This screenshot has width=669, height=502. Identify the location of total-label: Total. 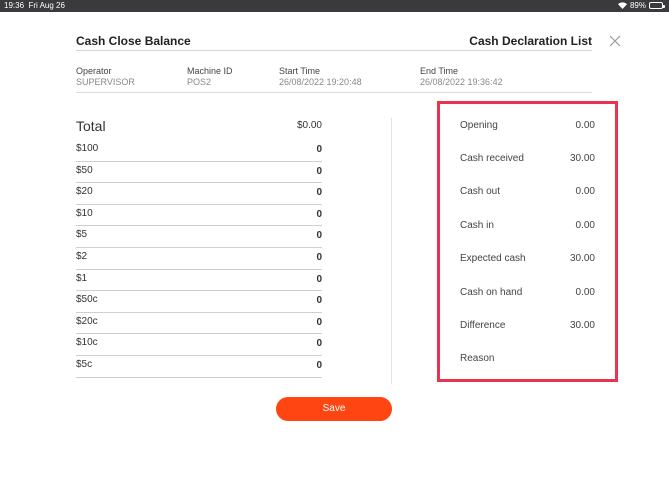
(91, 126).